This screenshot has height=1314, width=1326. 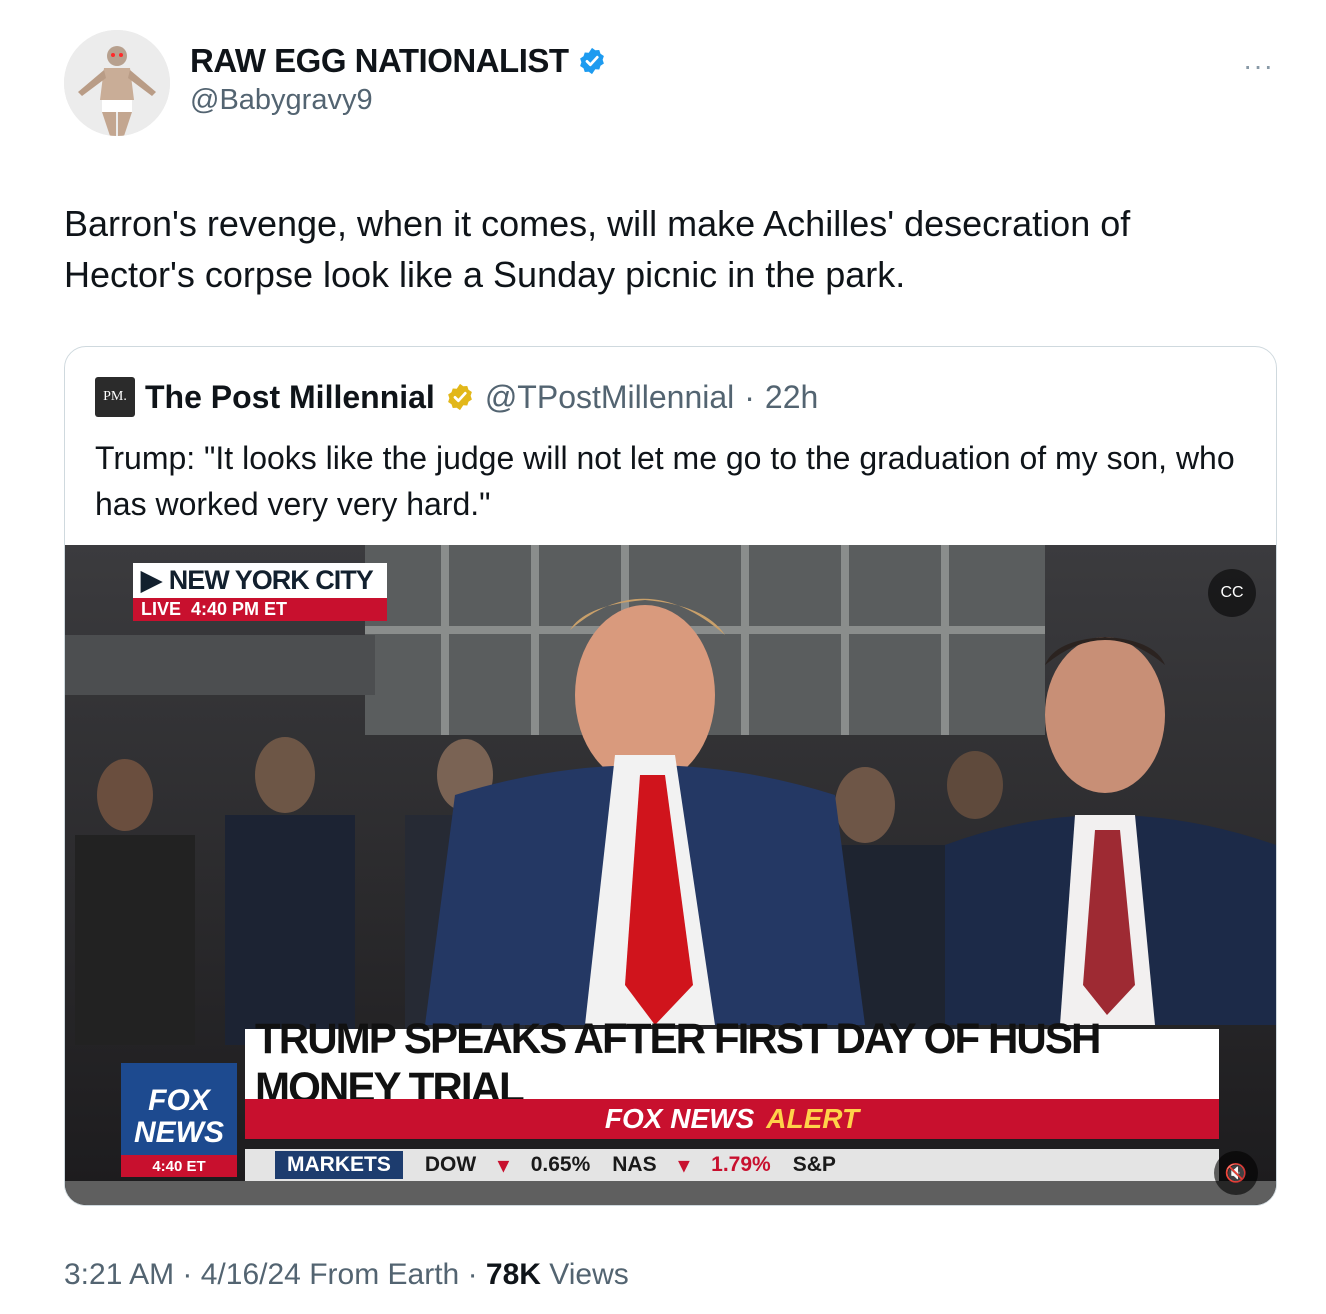 I want to click on alert-word: ALERT, so click(x=813, y=1118).